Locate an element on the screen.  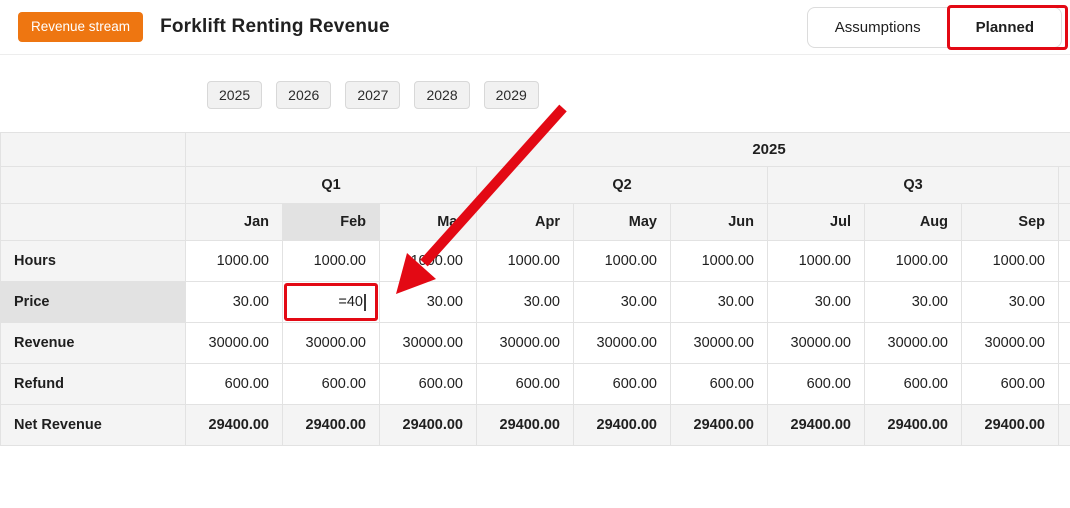
cell-refund-jul: 600.00 is located at coordinates (816, 384).